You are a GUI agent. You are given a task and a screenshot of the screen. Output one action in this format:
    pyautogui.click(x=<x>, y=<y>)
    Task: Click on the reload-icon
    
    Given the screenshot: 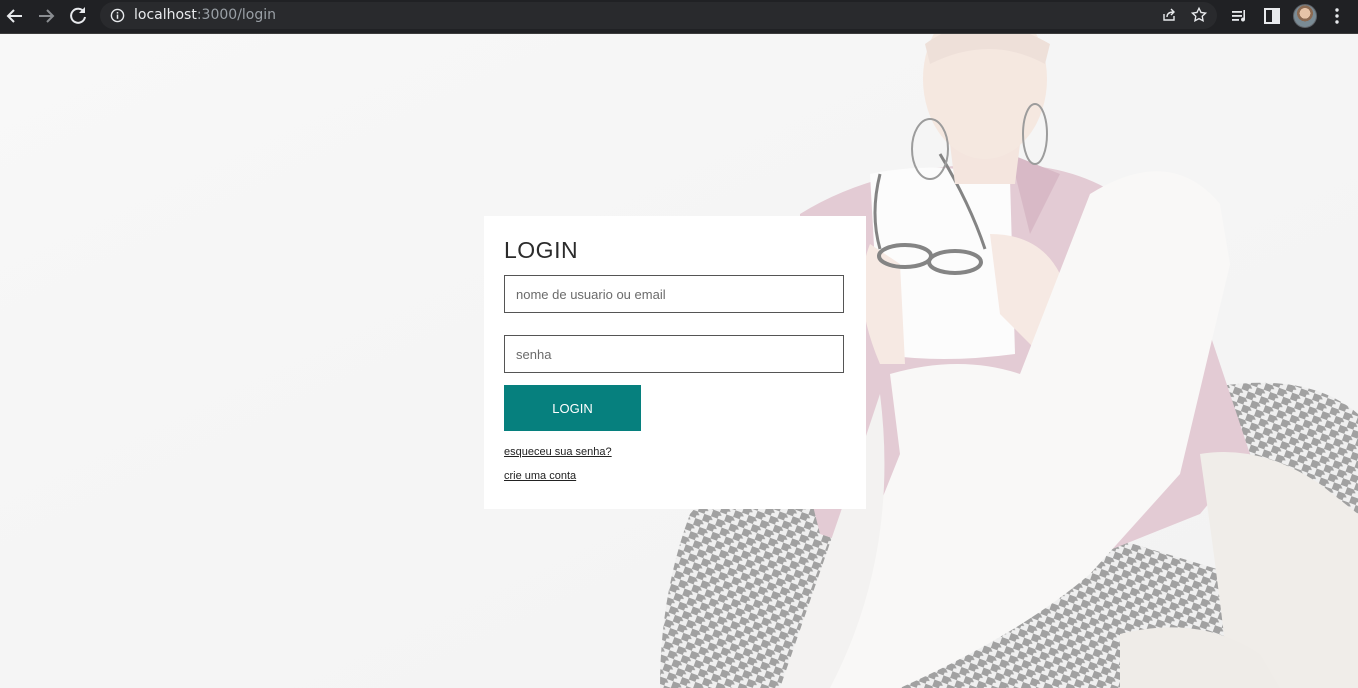 What is the action you would take?
    pyautogui.click(x=78, y=16)
    